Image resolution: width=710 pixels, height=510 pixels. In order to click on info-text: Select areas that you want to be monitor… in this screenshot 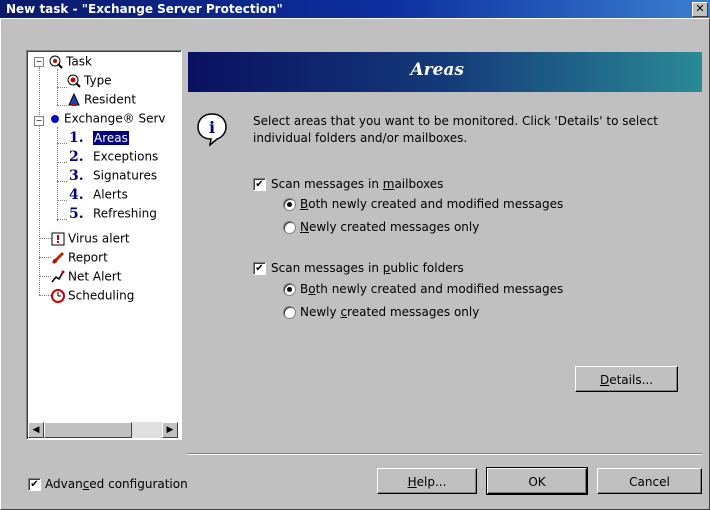, I will do `click(455, 129)`.